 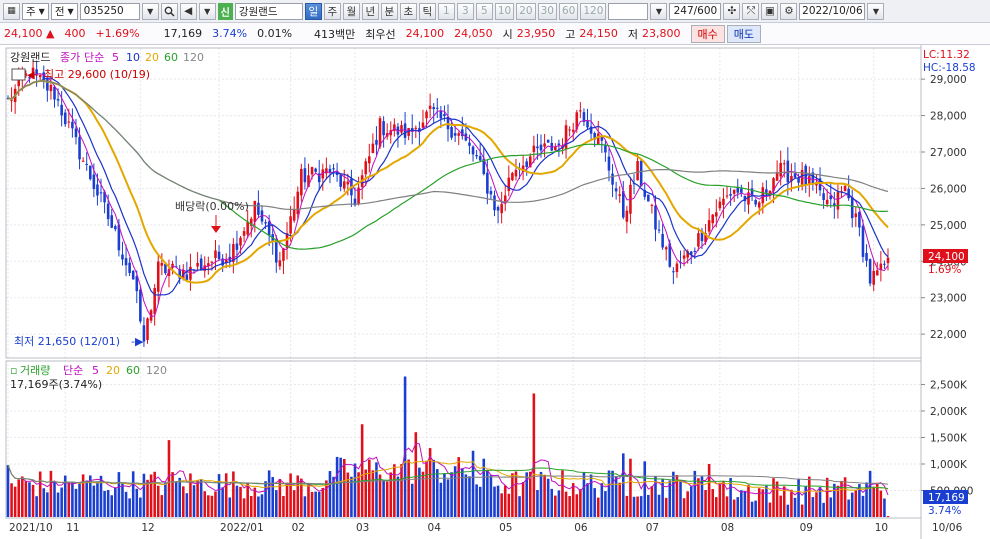 What do you see at coordinates (789, 11) in the screenshot?
I see `gear-icon: ⚙` at bounding box center [789, 11].